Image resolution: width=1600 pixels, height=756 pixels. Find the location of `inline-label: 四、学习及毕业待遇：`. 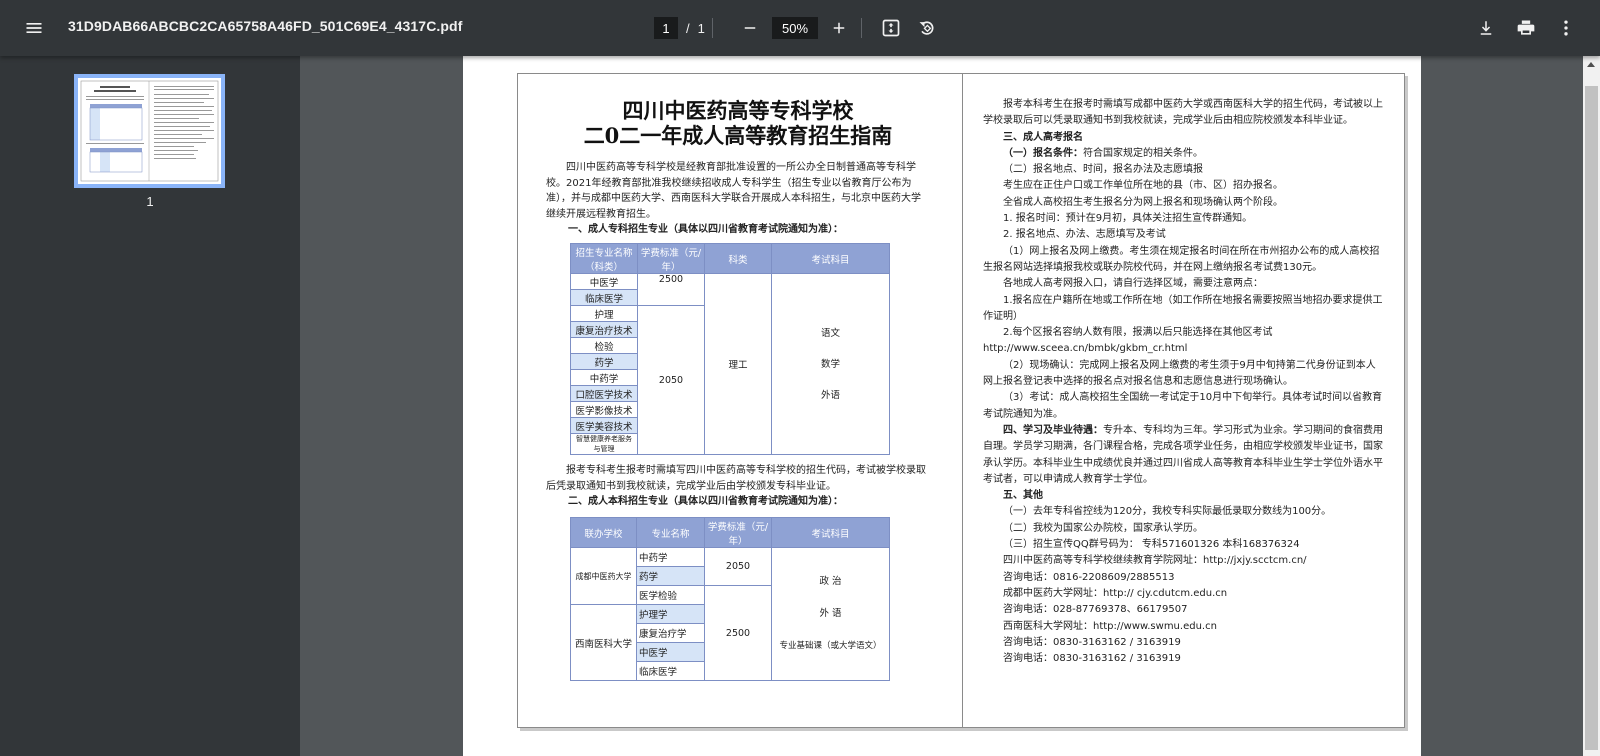

inline-label: 四、学习及毕业待遇： is located at coordinates (1053, 430).